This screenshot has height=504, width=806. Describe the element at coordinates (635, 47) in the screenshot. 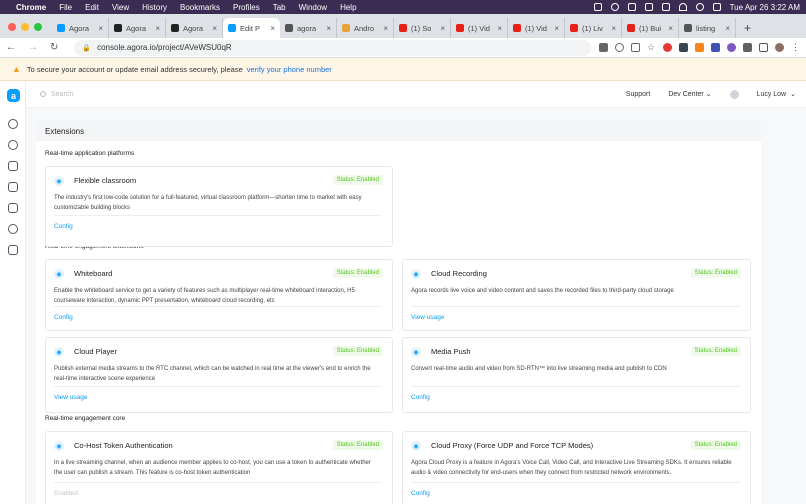

I see `share-icon` at that location.